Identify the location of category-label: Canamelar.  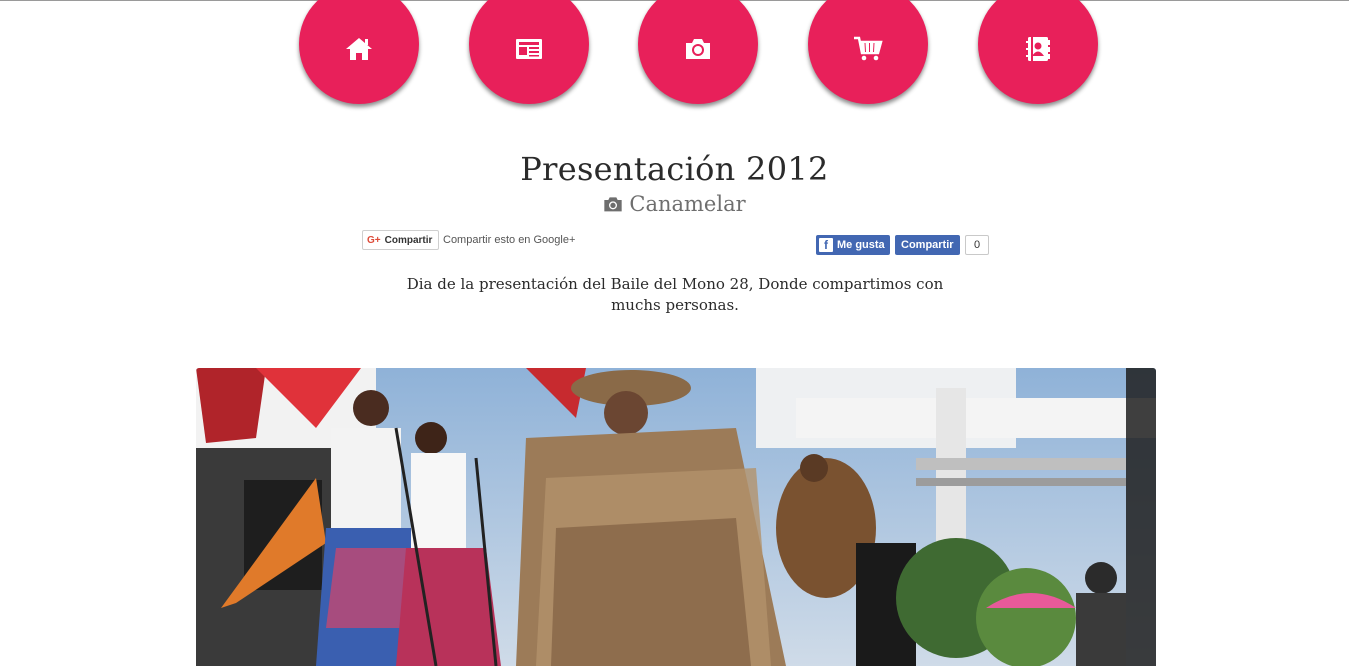
(687, 204).